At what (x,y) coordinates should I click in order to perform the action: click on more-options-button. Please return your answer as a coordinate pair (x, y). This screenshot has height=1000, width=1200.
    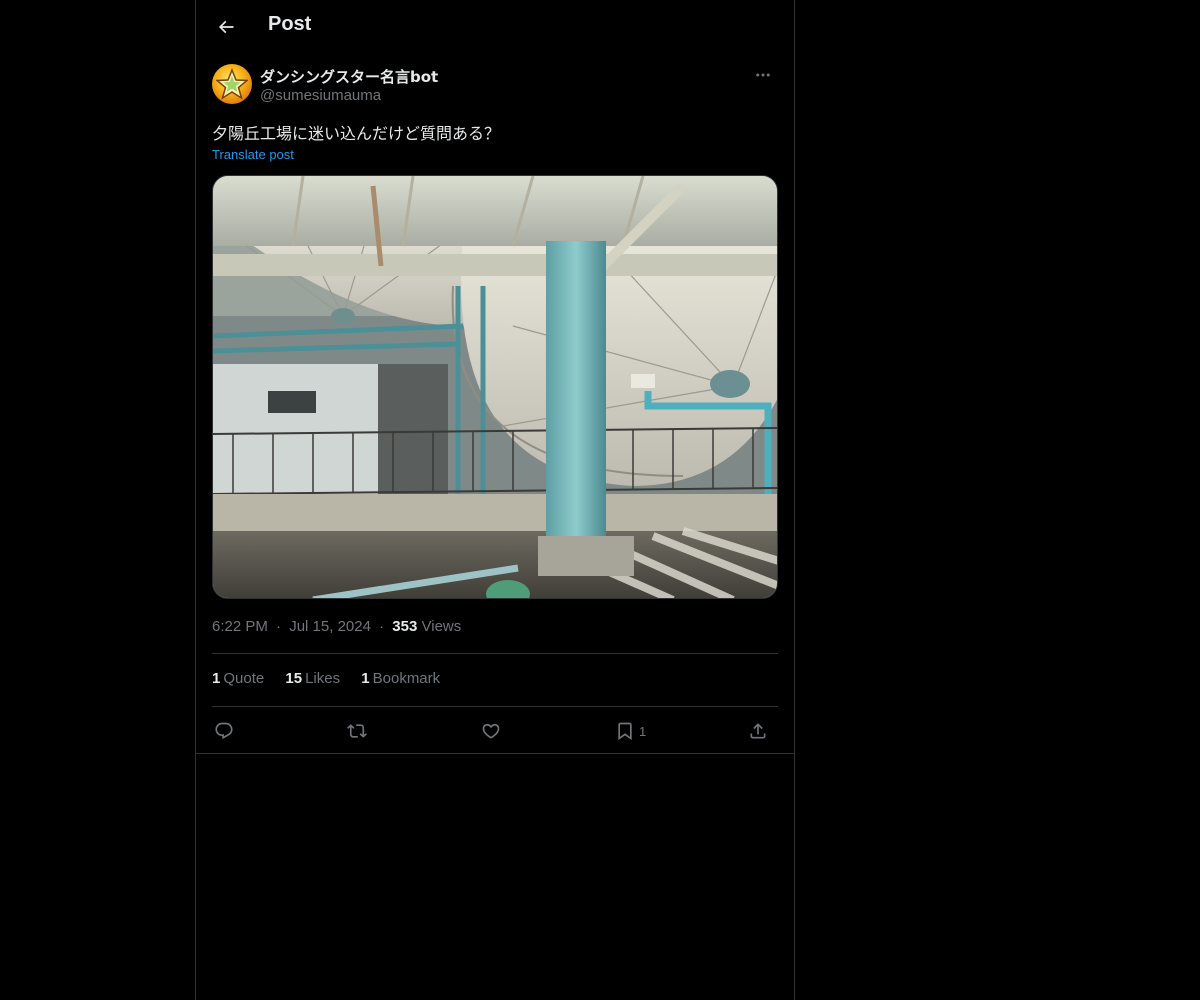
    Looking at the image, I should click on (763, 75).